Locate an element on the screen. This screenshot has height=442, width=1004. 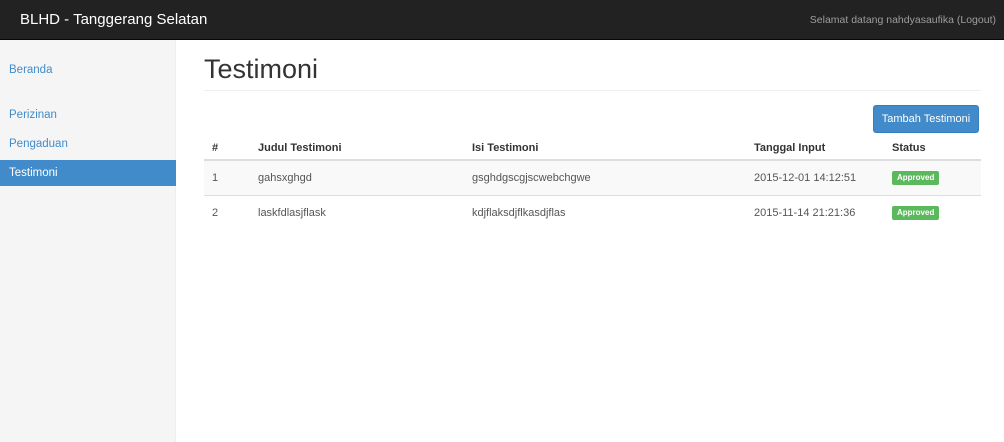
sidebar-item-pengaduan: Pengaduan is located at coordinates (88, 144).